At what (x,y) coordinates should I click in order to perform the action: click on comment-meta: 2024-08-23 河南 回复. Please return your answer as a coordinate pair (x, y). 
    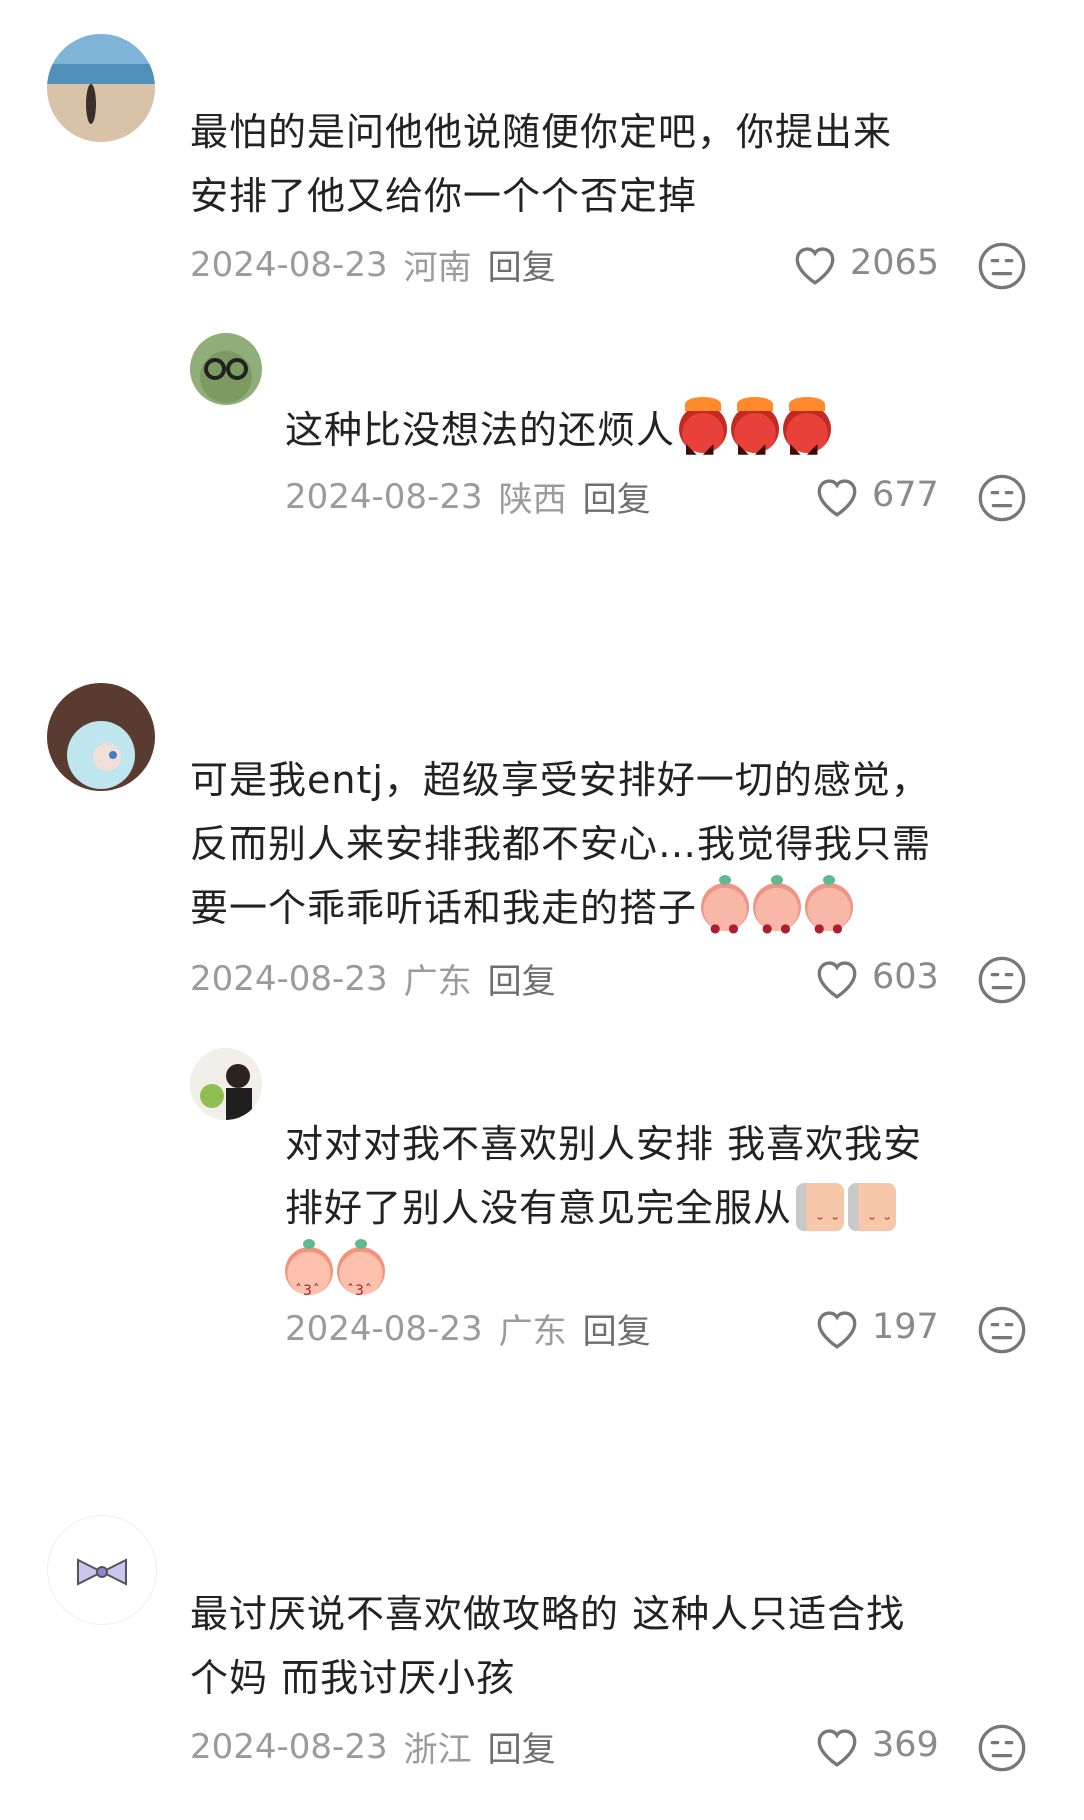
    Looking at the image, I should click on (373, 264).